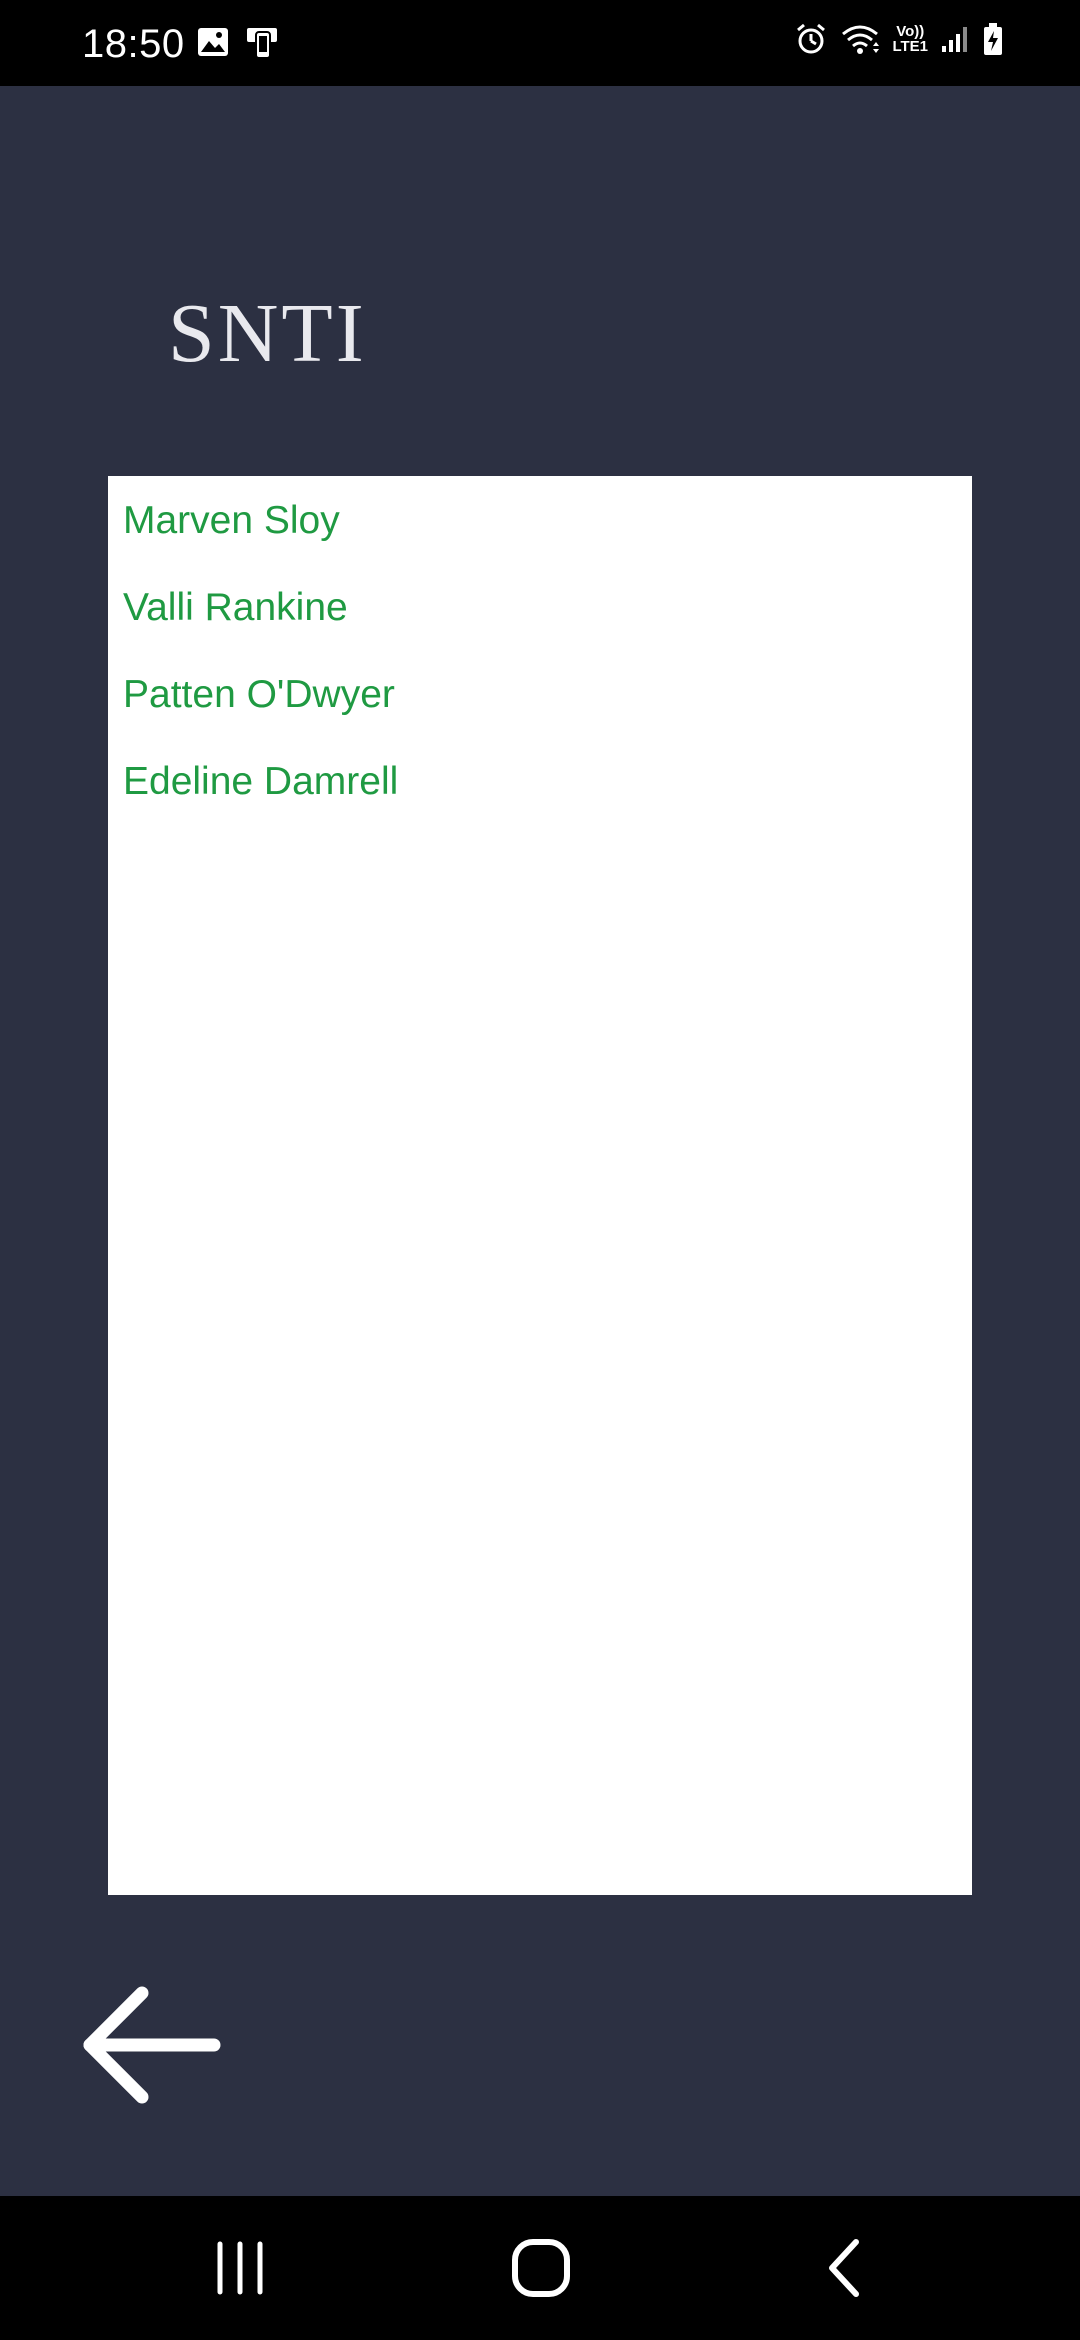  What do you see at coordinates (260, 782) in the screenshot?
I see `list-item: Edeline Damrell` at bounding box center [260, 782].